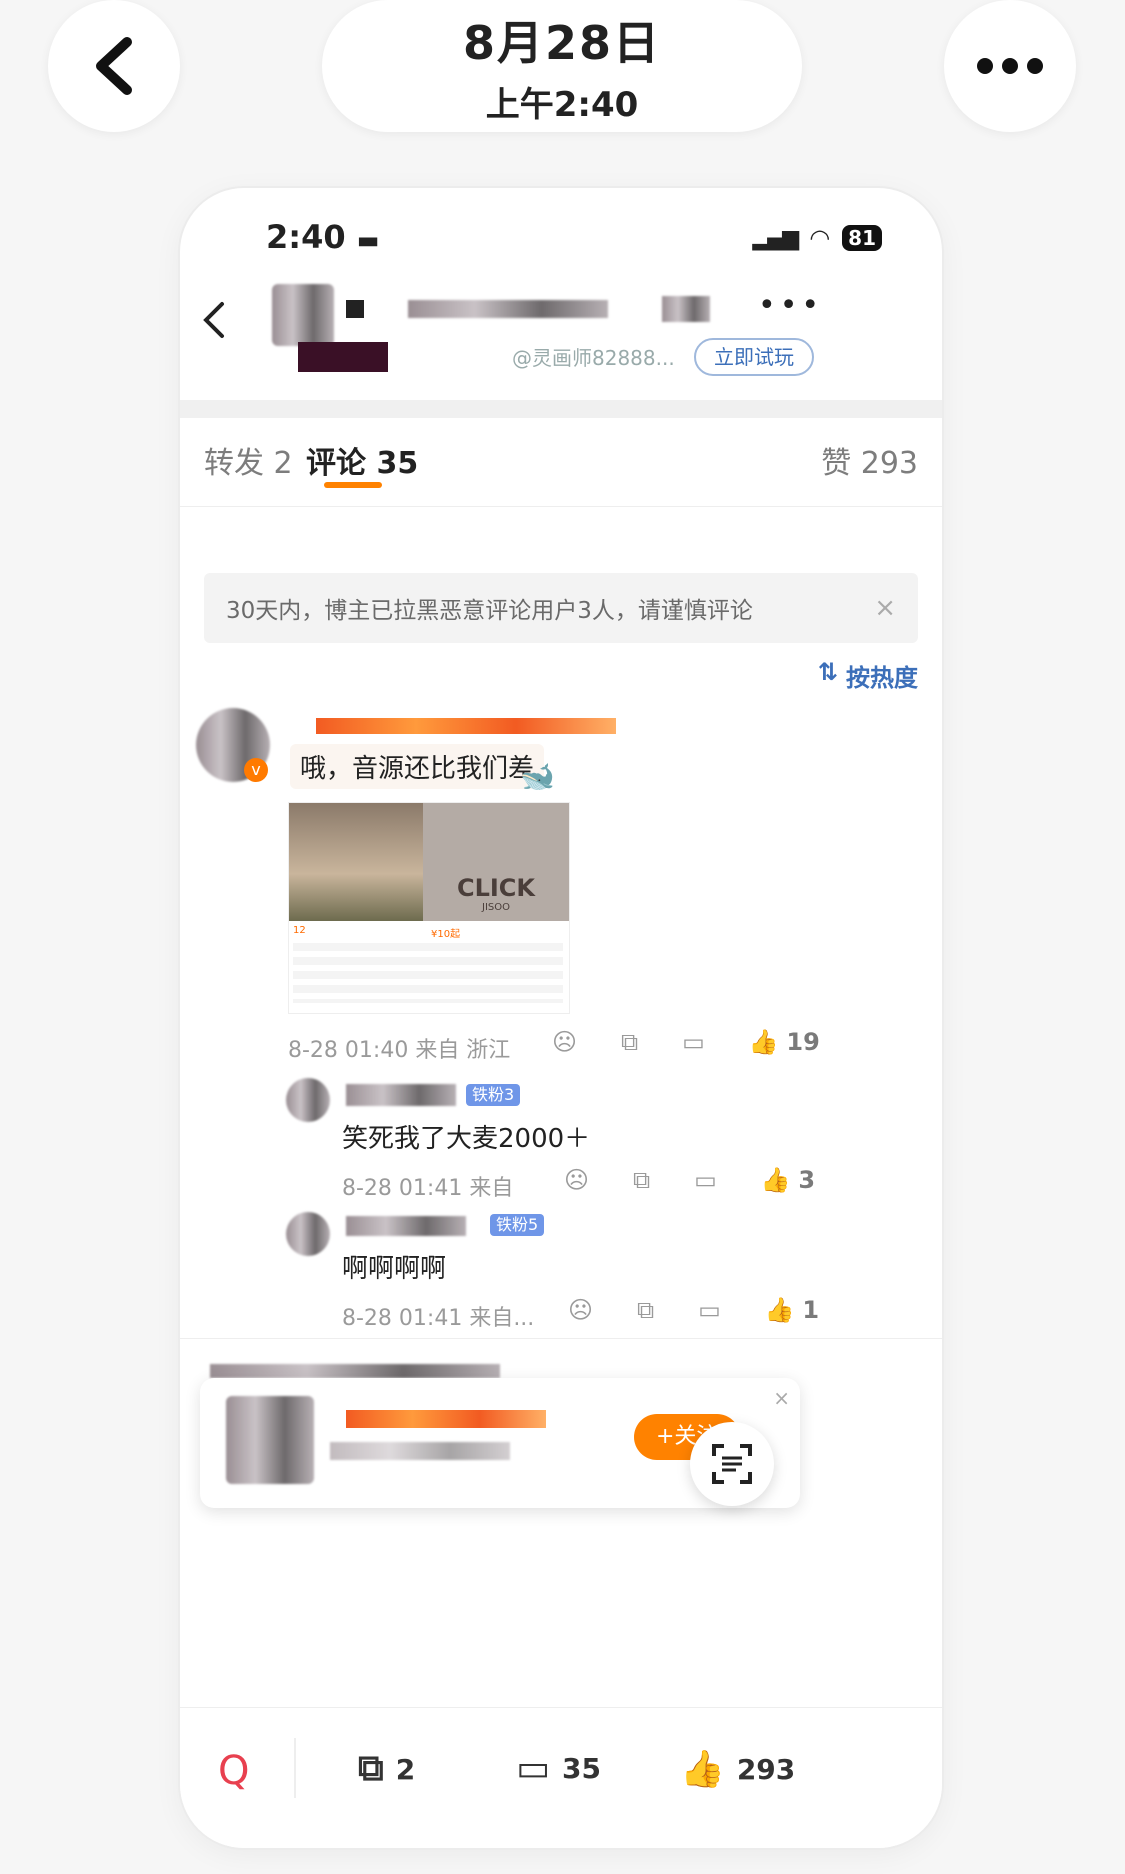  I want to click on status-time: 2:40 ▬, so click(323, 237).